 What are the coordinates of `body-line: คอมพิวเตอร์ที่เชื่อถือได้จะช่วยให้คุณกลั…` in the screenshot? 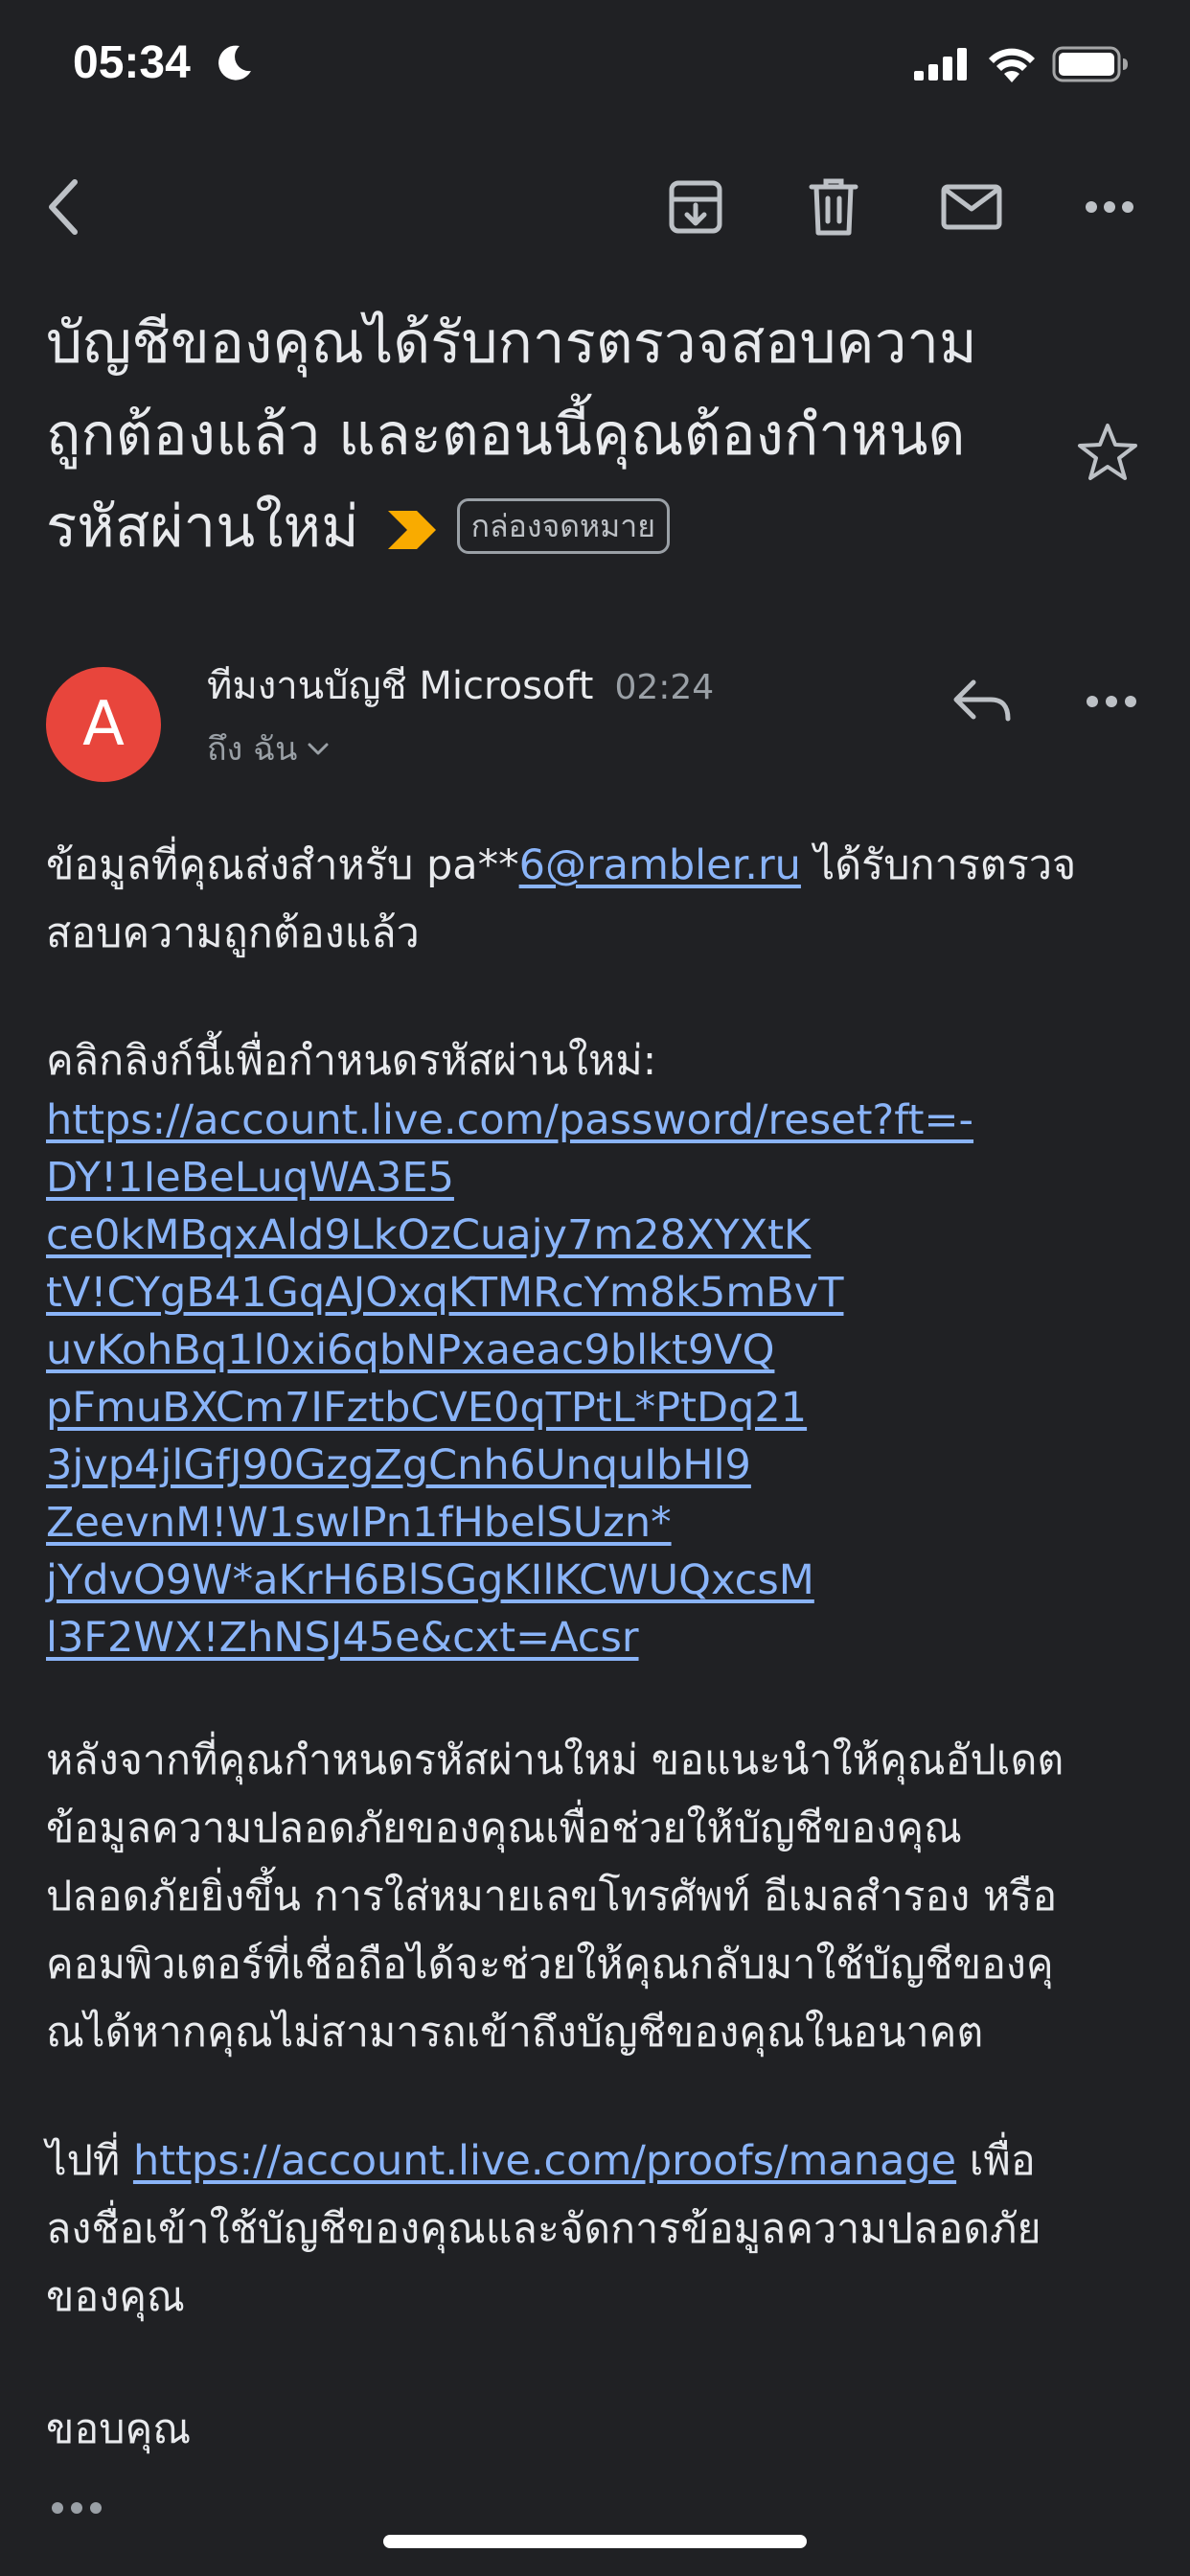 It's located at (550, 1965).